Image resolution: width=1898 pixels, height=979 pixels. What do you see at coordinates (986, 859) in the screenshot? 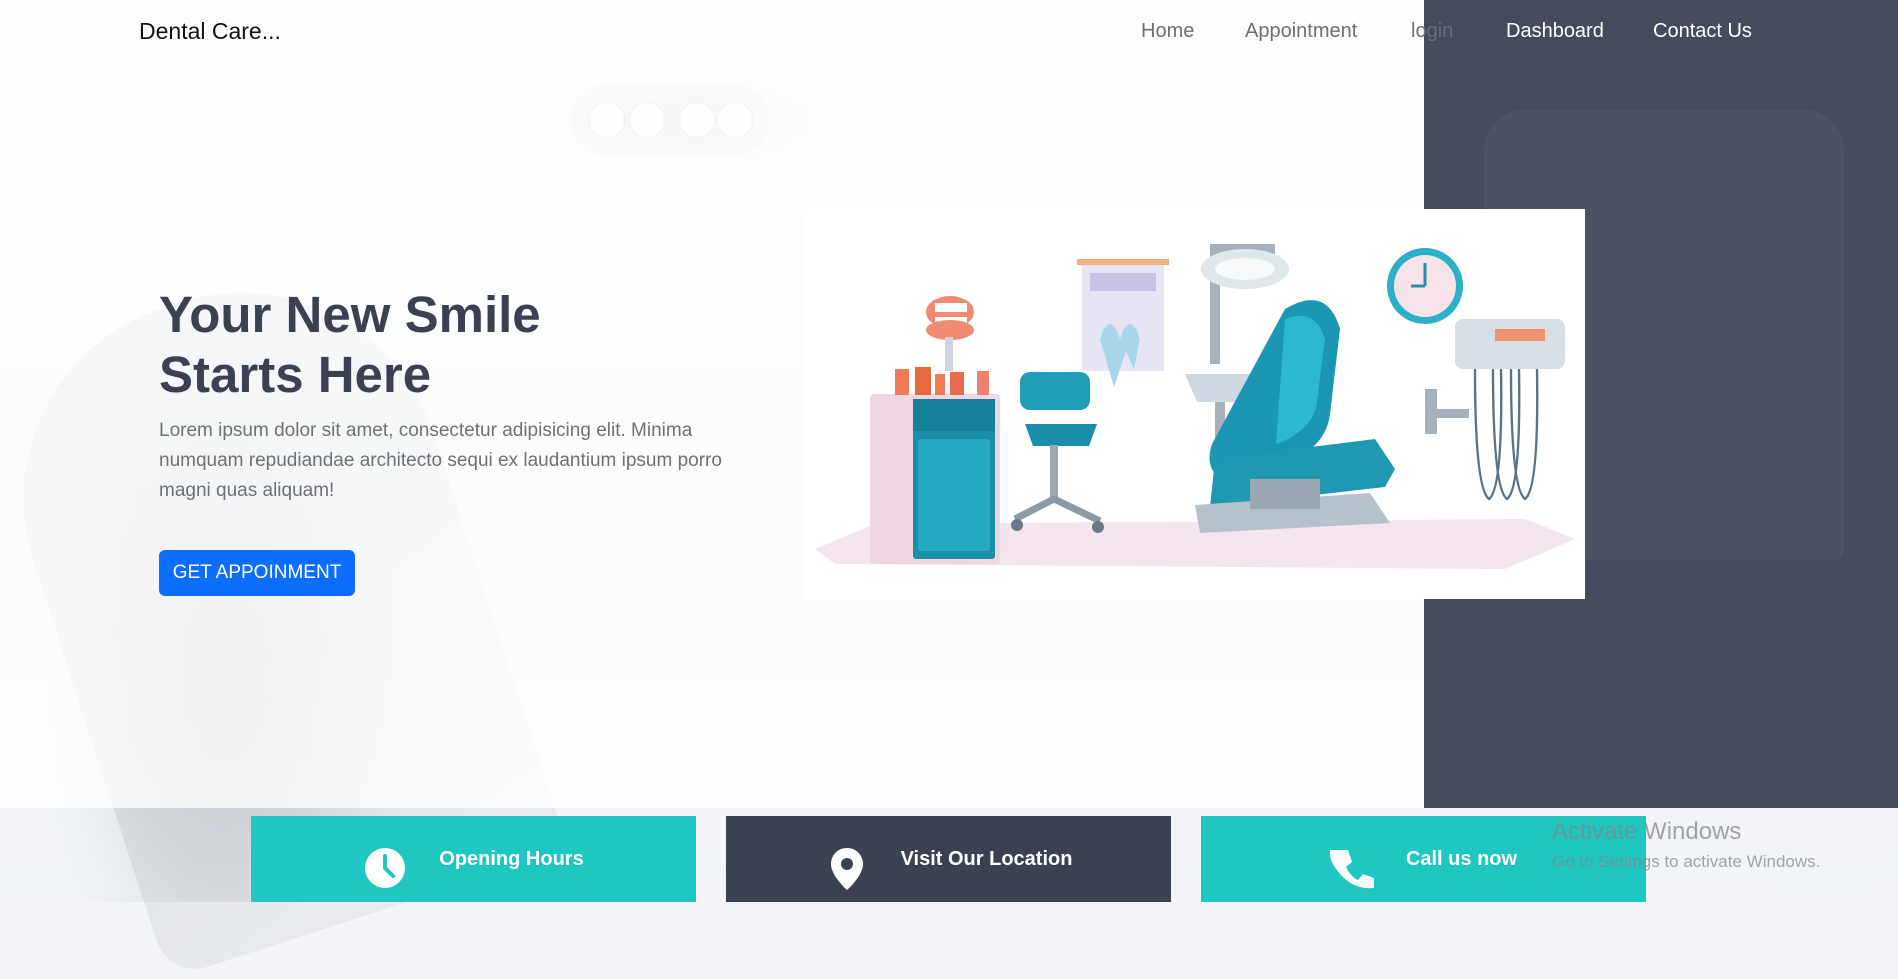
I see `card-visit-location-label: Visit Our Location` at bounding box center [986, 859].